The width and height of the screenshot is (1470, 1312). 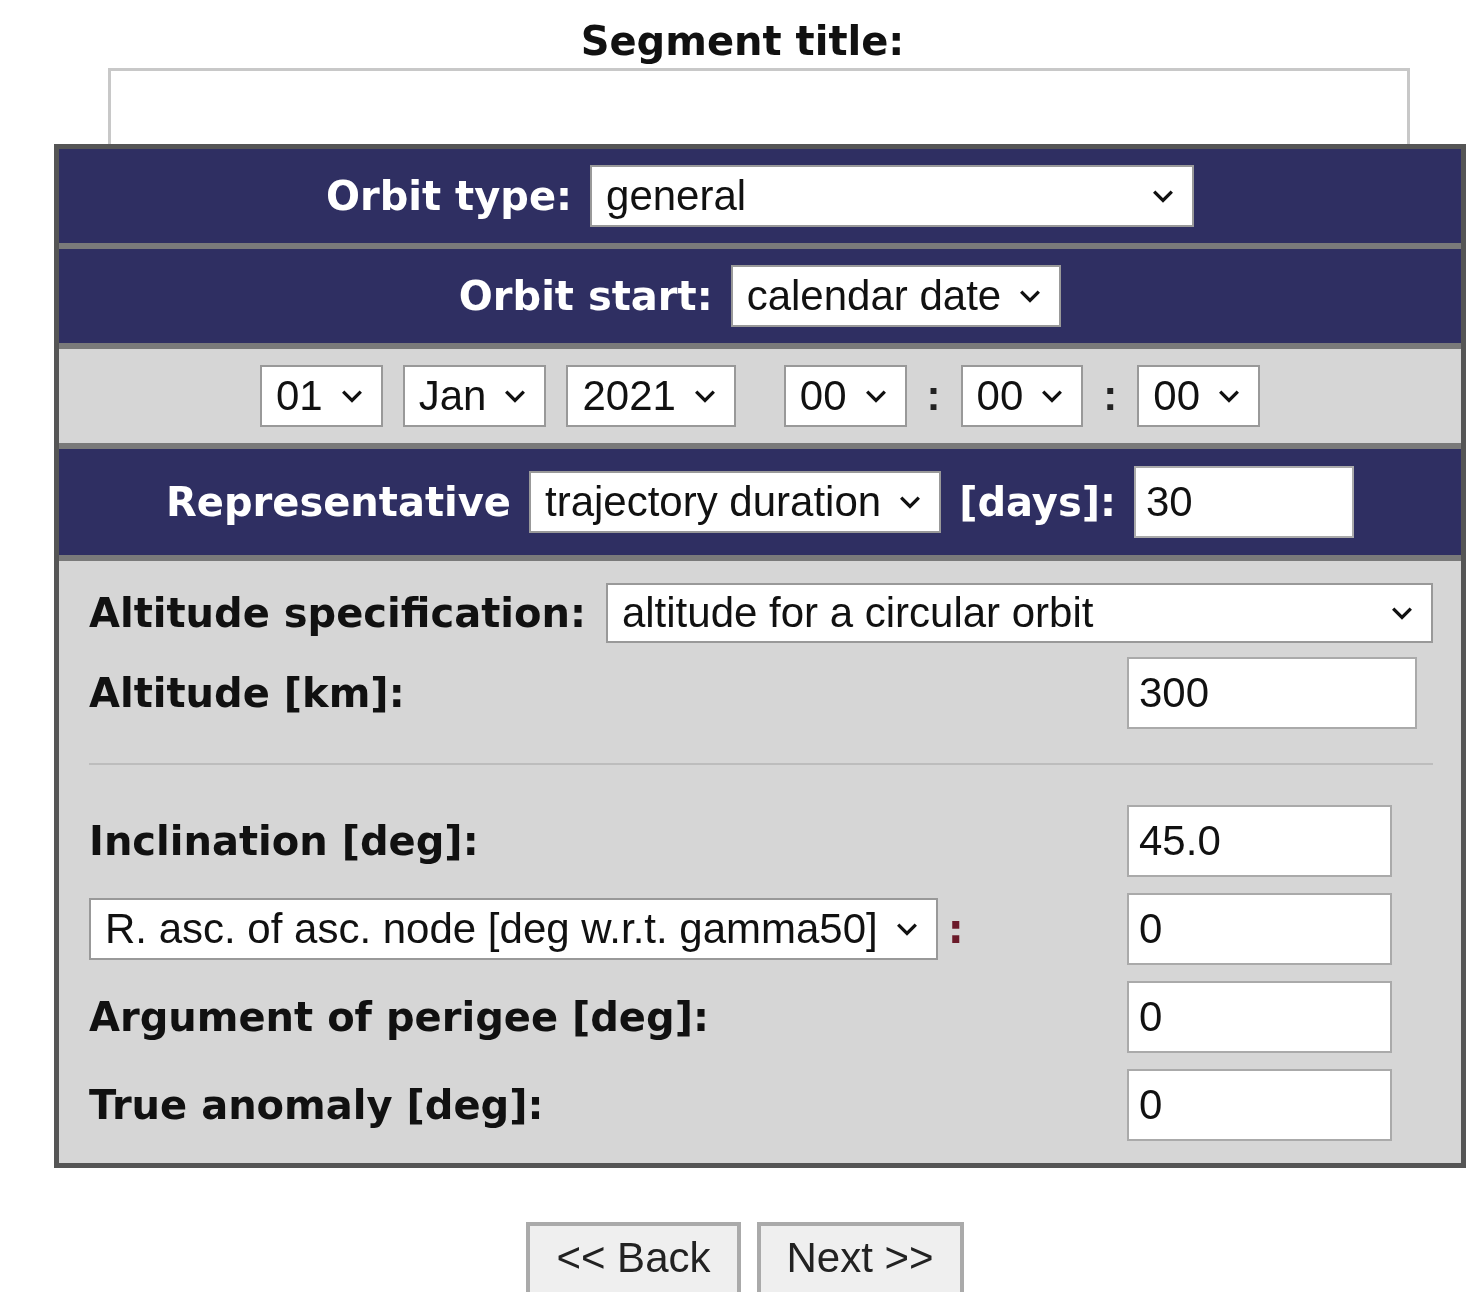 What do you see at coordinates (1259, 841) in the screenshot?
I see `element-field: 45.0` at bounding box center [1259, 841].